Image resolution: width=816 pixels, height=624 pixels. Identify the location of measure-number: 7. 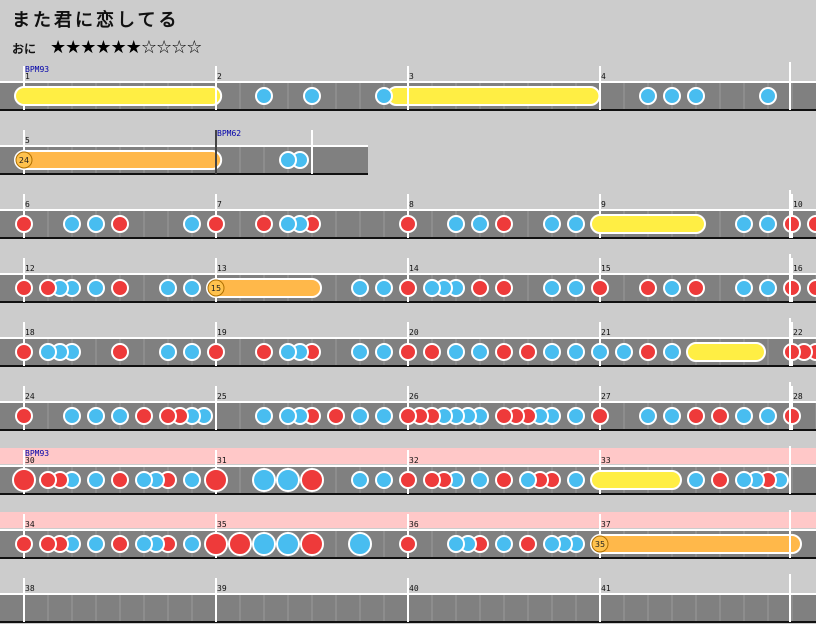
(219, 204).